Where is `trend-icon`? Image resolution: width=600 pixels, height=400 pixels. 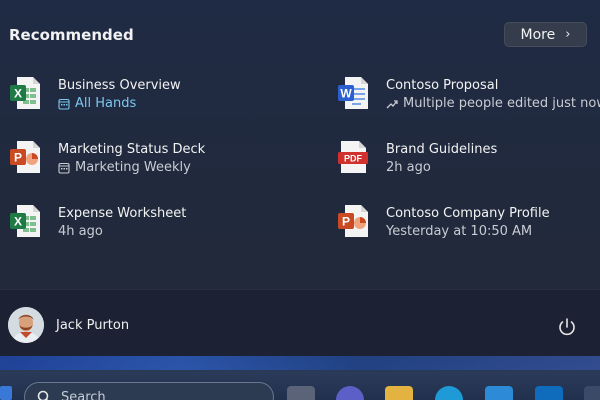 trend-icon is located at coordinates (392, 104).